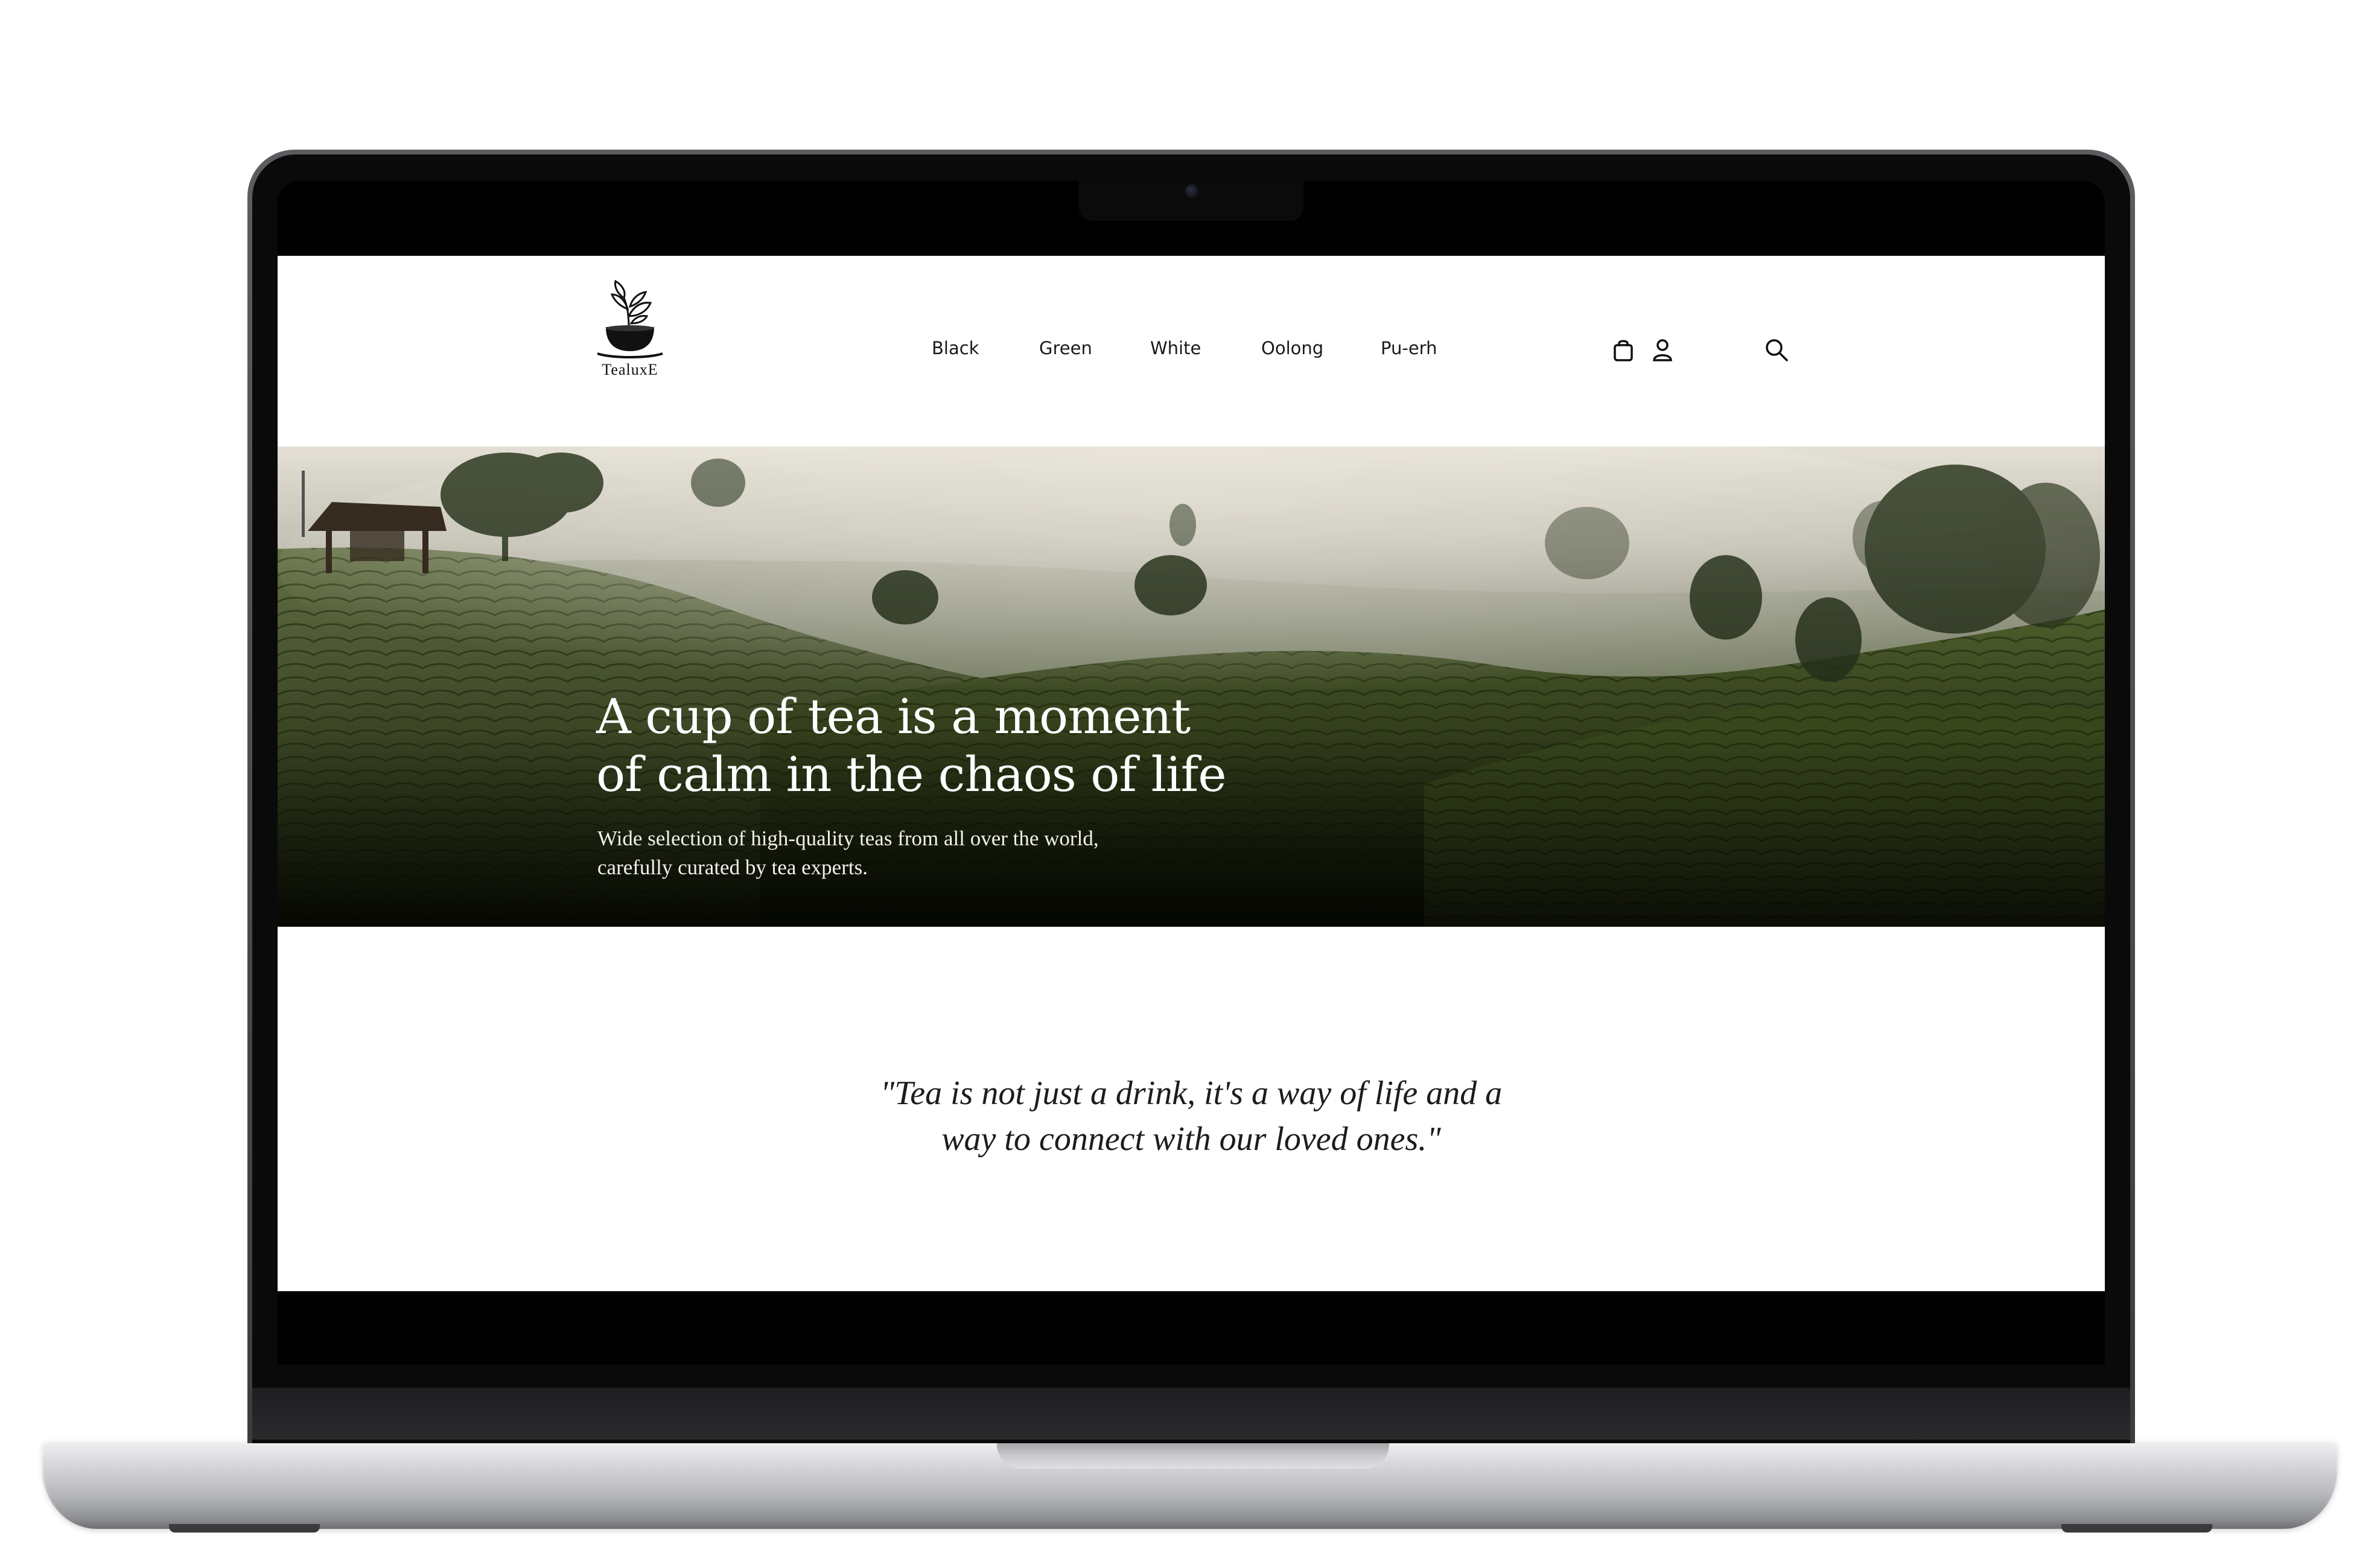  Describe the element at coordinates (1191, 192) in the screenshot. I see `camera-icon` at that location.